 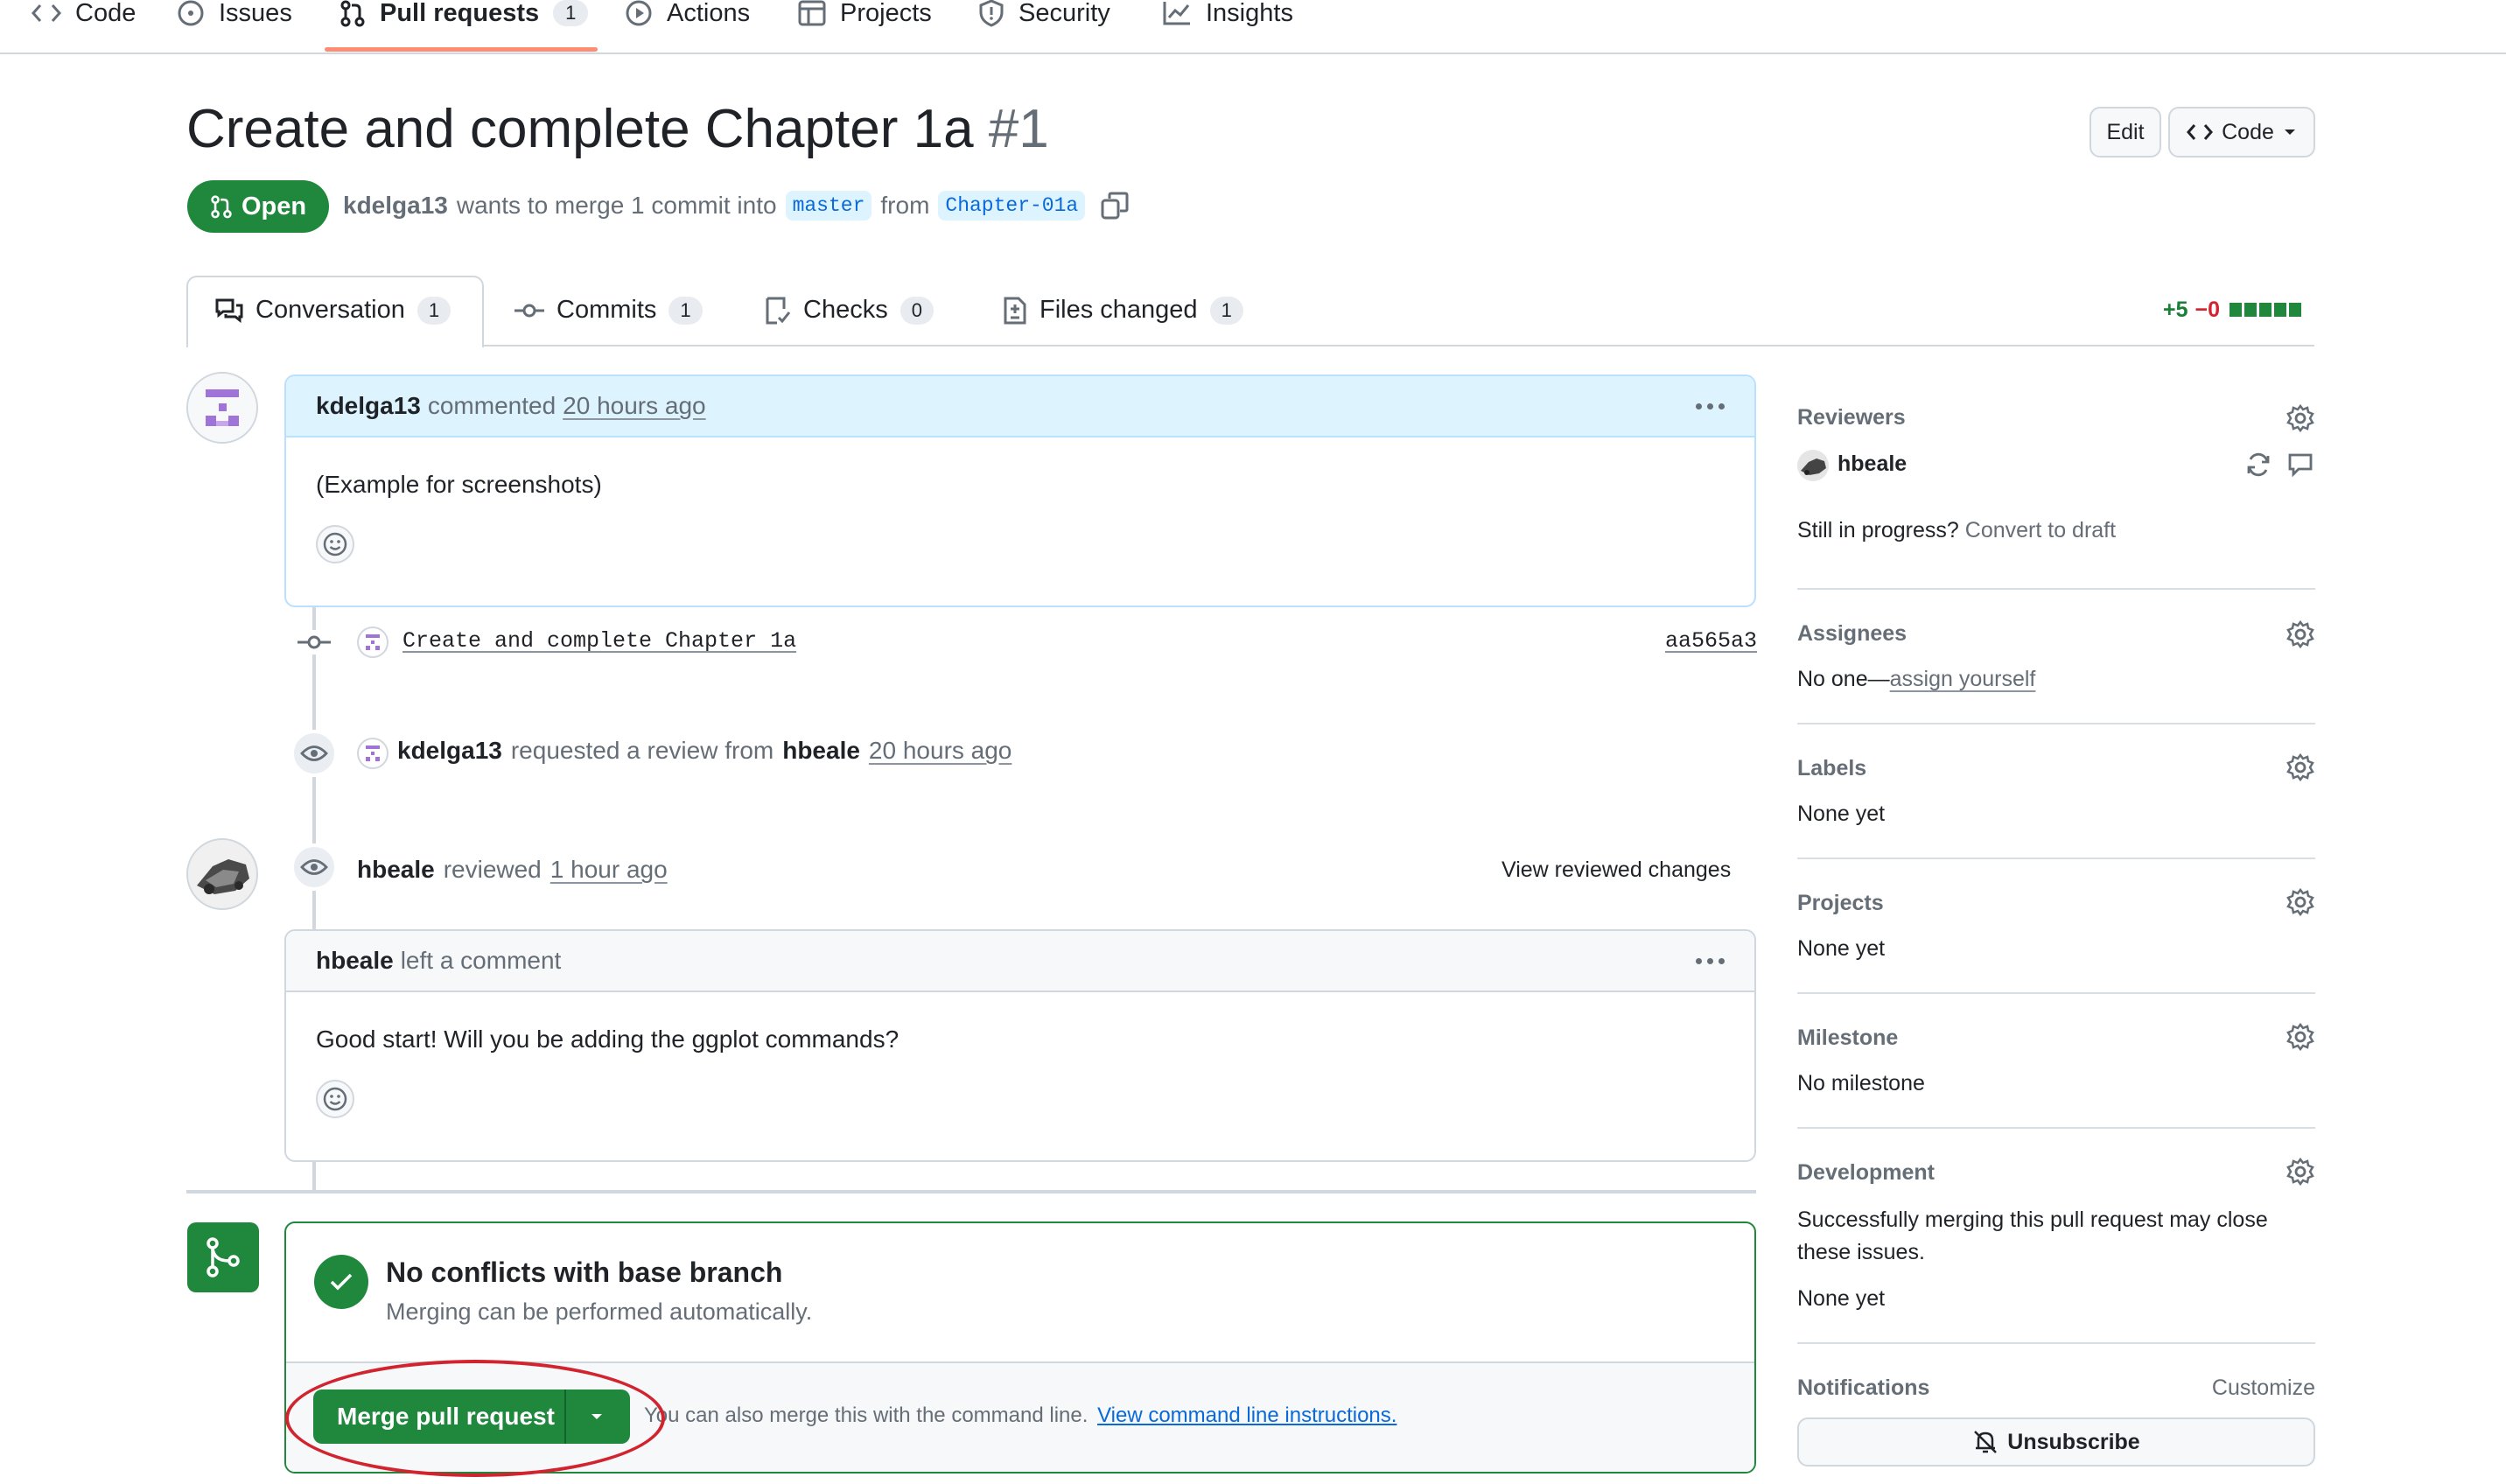 I want to click on assign-yourself-link: assign yourself, so click(x=1963, y=679).